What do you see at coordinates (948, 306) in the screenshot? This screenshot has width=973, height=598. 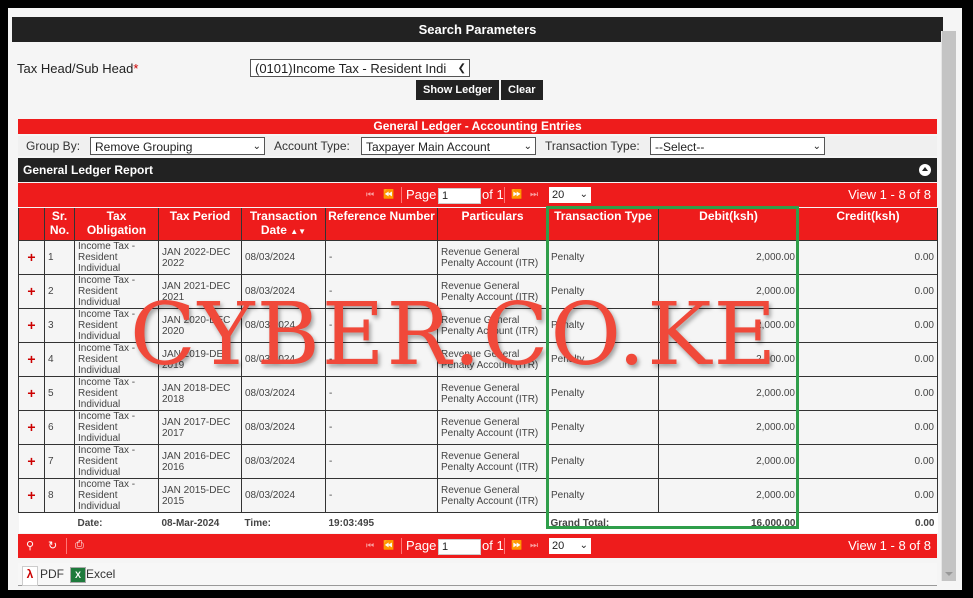 I see `vertical-scrollbar` at bounding box center [948, 306].